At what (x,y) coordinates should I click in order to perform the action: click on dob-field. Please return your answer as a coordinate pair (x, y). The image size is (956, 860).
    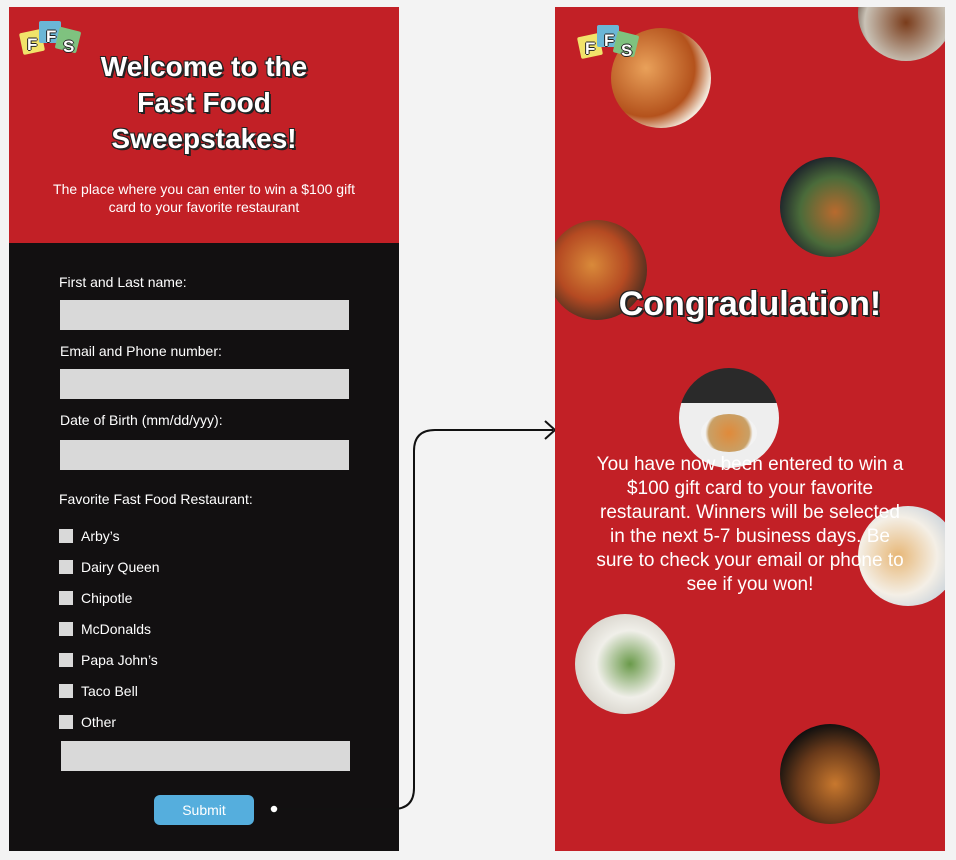
    Looking at the image, I should click on (204, 455).